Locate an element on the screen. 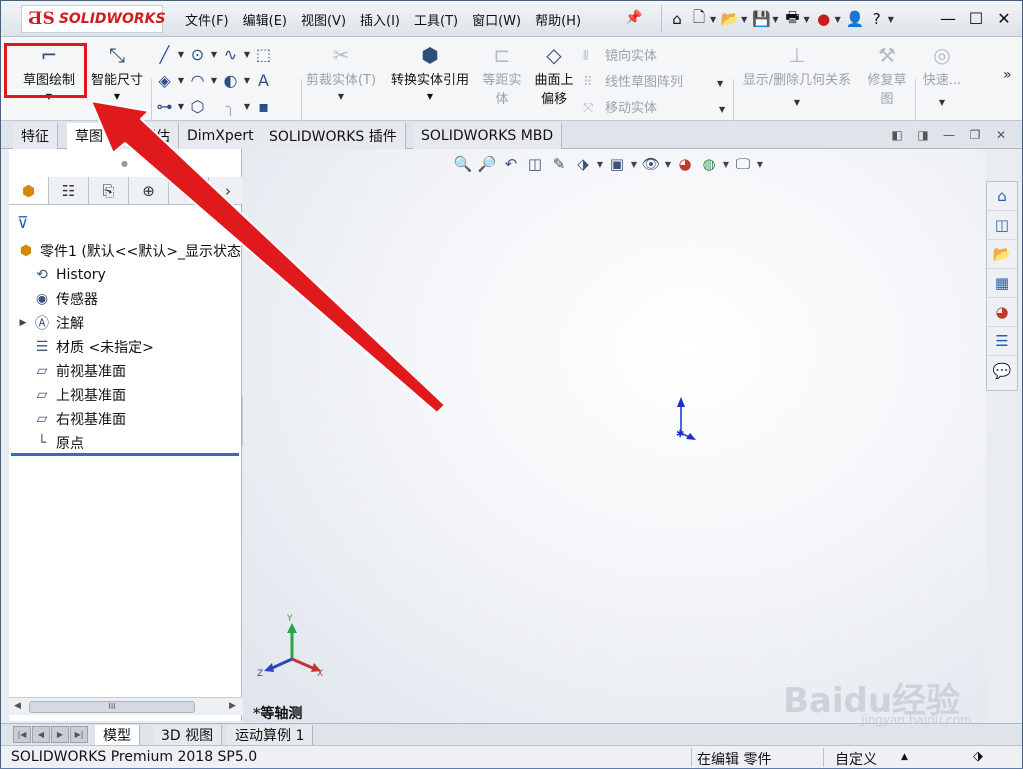 The height and width of the screenshot is (769, 1023). panel-grip-icon: ● is located at coordinates (124, 163).